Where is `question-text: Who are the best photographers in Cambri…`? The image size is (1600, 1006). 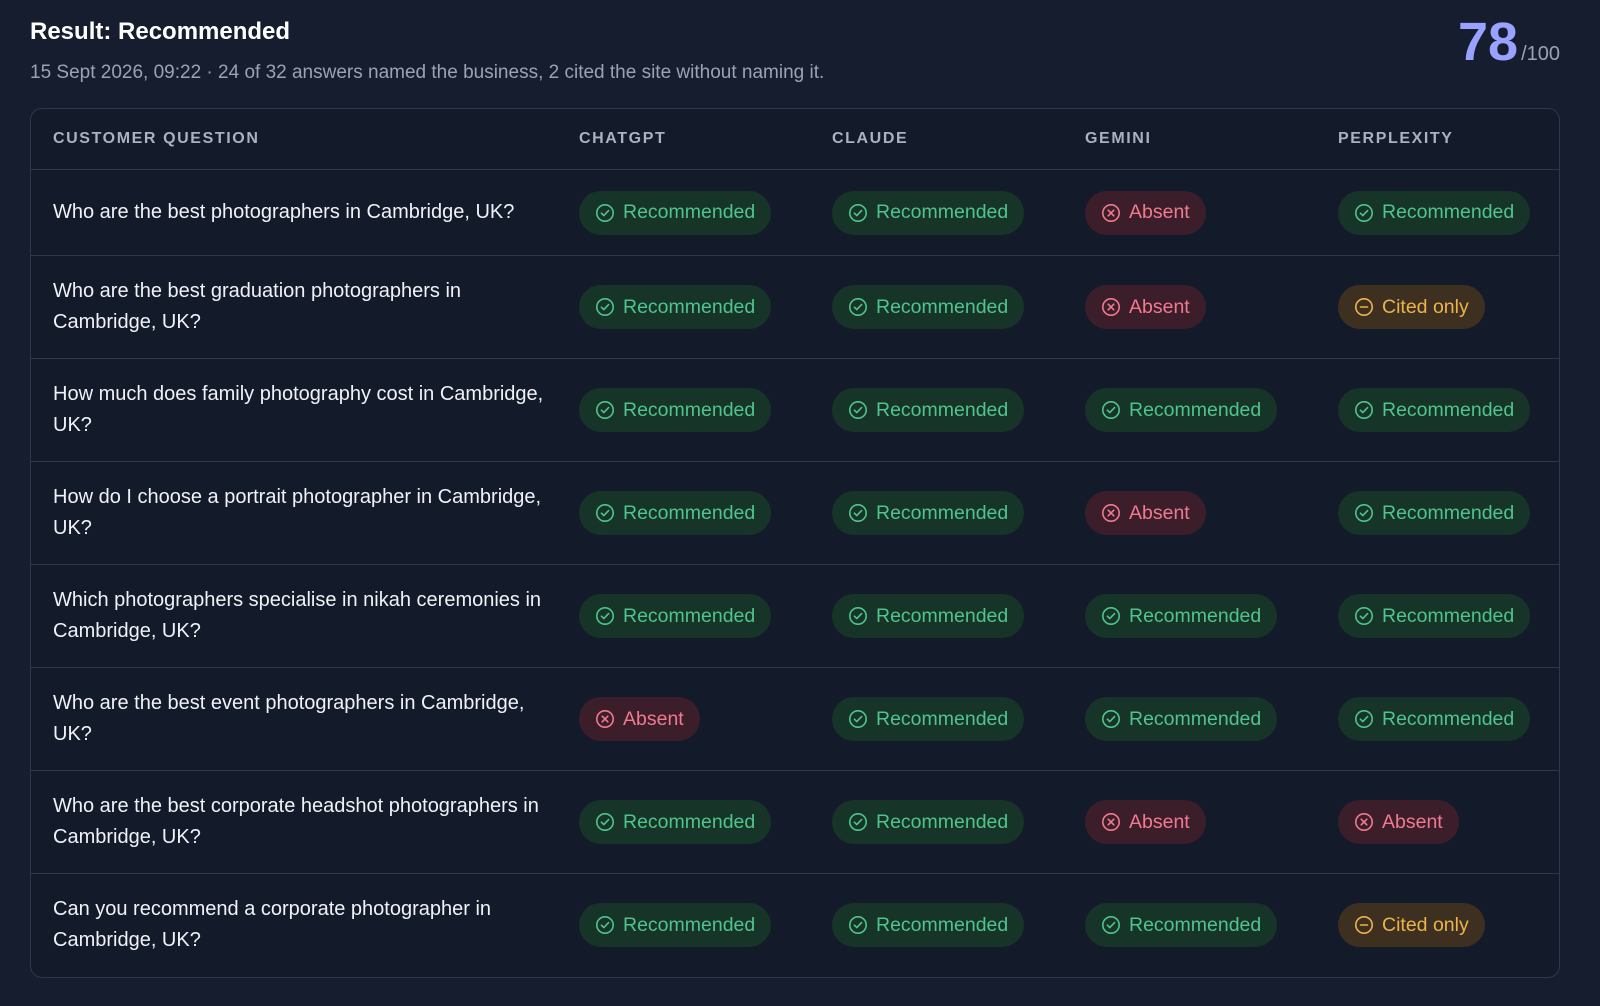 question-text: Who are the best photographers in Cambri… is located at coordinates (284, 212).